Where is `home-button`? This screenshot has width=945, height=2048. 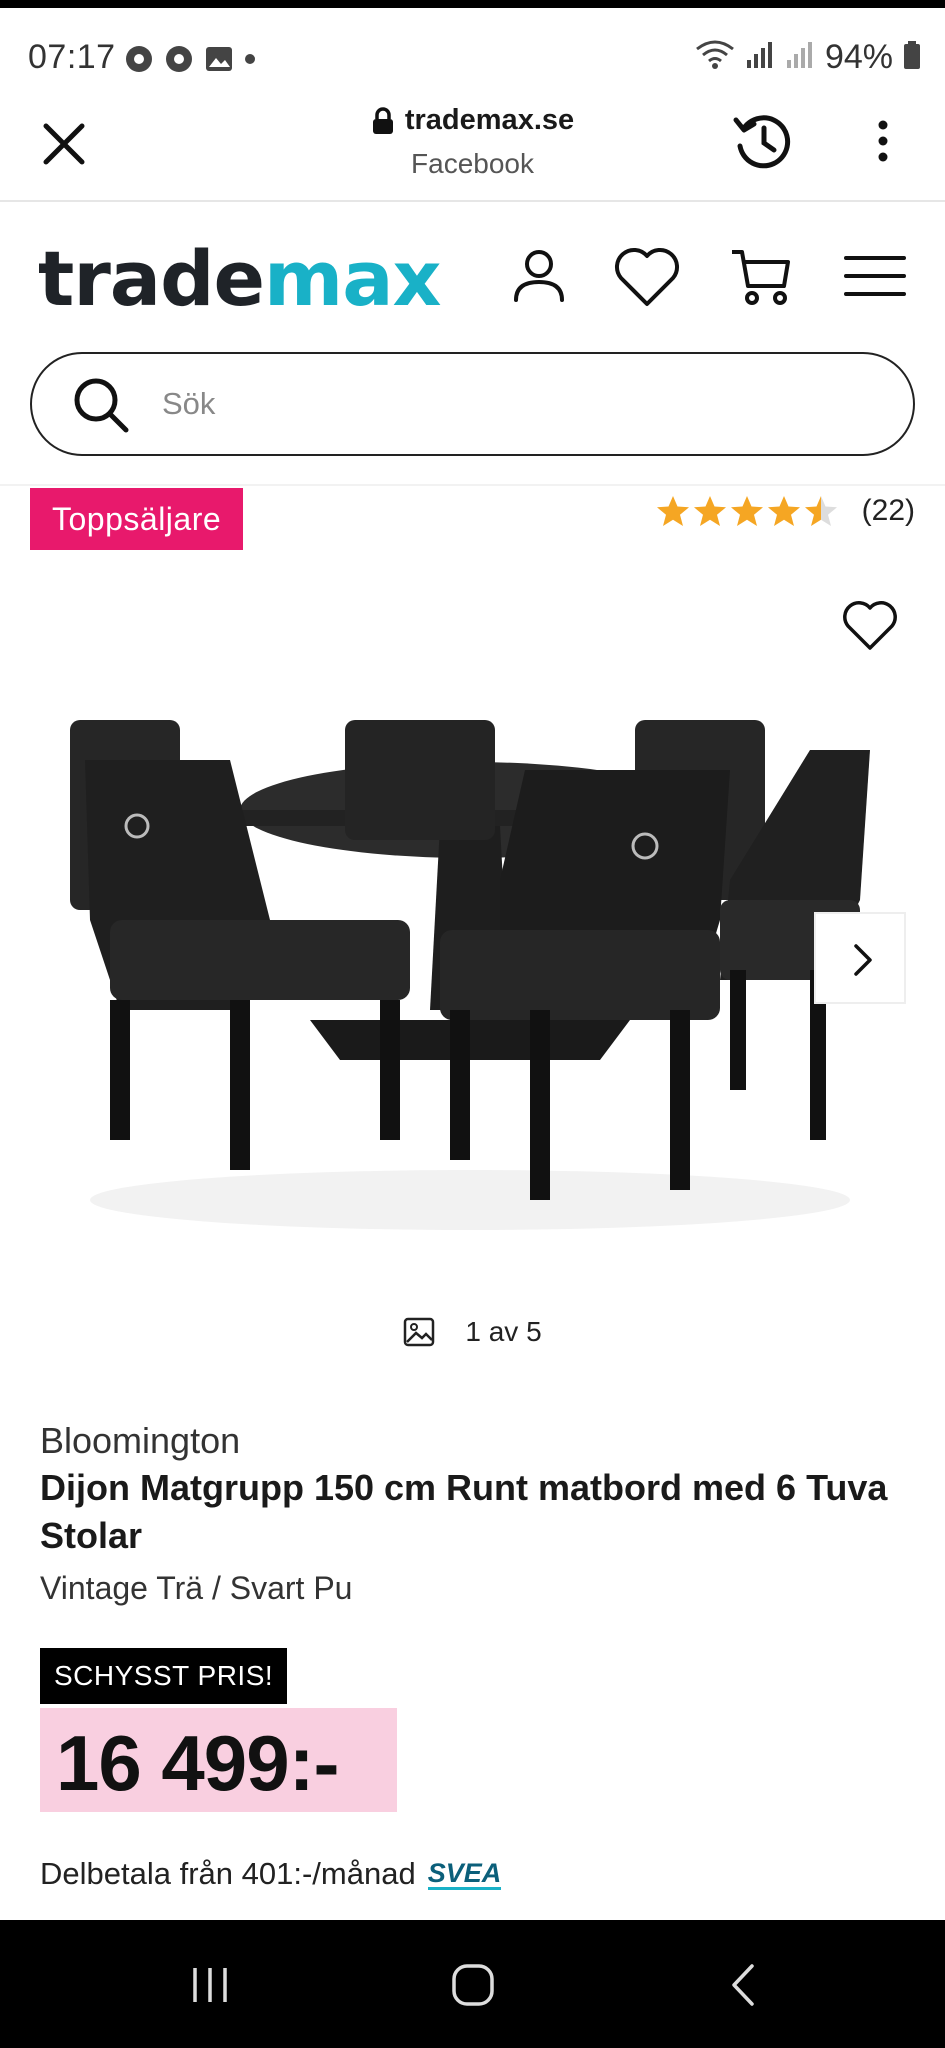 home-button is located at coordinates (473, 1985).